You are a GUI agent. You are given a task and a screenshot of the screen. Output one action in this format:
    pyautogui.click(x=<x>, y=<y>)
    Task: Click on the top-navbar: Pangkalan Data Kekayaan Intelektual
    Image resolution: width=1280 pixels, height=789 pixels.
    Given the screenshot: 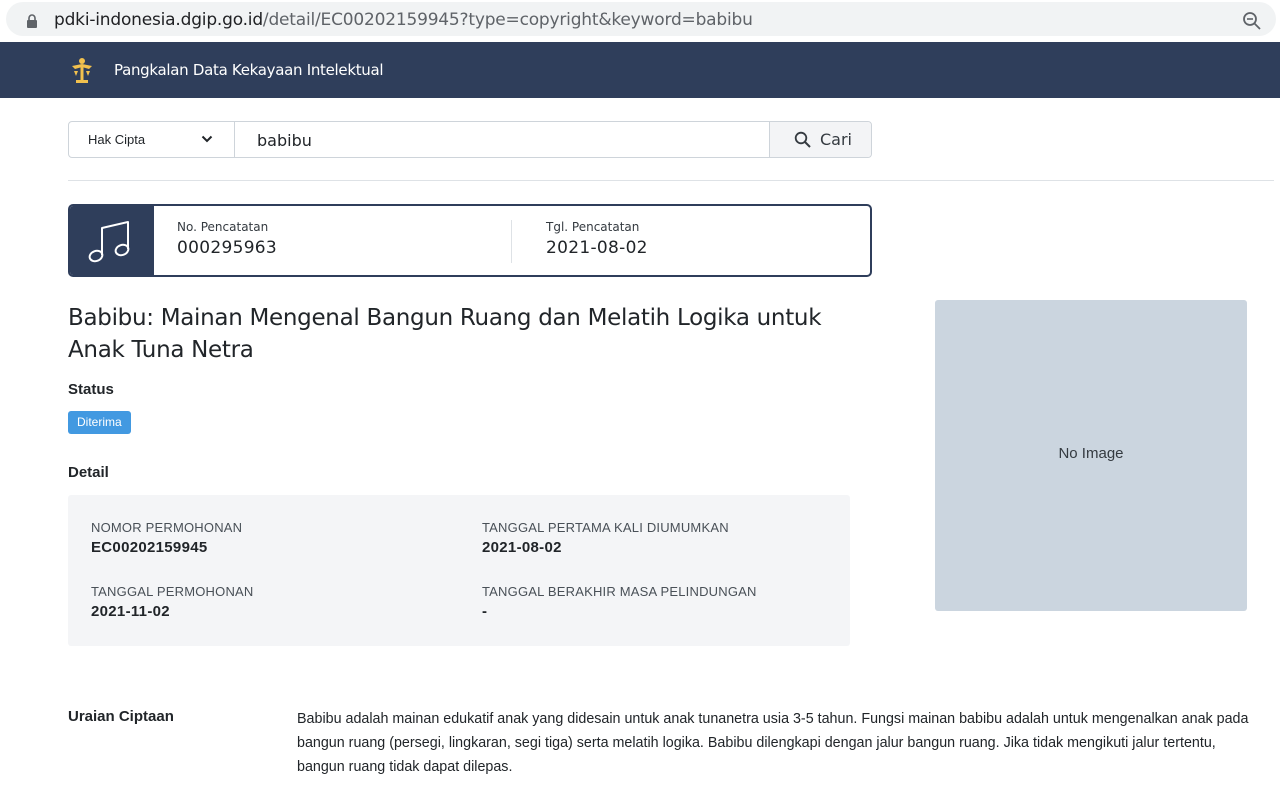 What is the action you would take?
    pyautogui.click(x=640, y=70)
    